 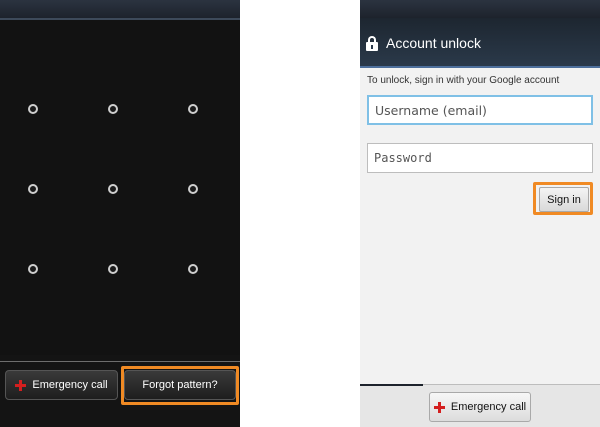 What do you see at coordinates (120, 361) in the screenshot?
I see `bottom-bar-divider` at bounding box center [120, 361].